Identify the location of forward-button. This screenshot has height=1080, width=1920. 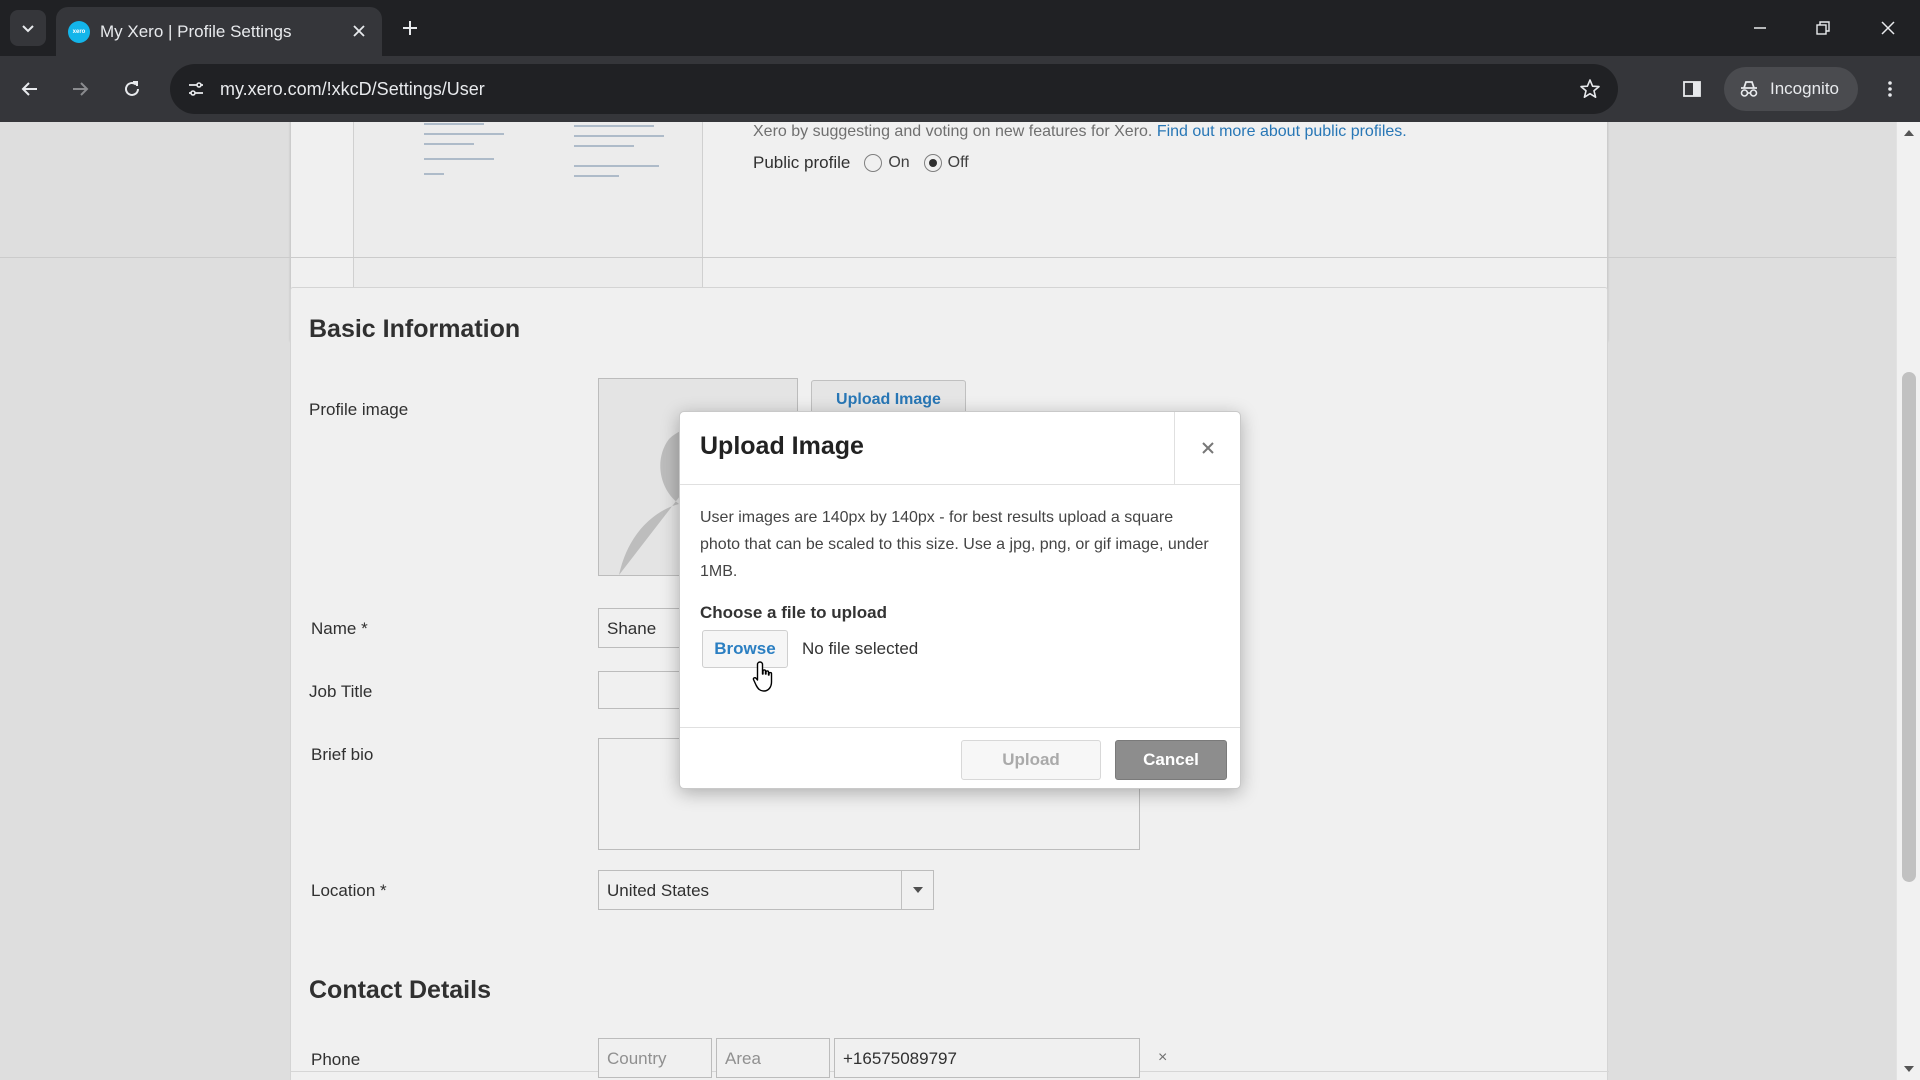
(80, 89).